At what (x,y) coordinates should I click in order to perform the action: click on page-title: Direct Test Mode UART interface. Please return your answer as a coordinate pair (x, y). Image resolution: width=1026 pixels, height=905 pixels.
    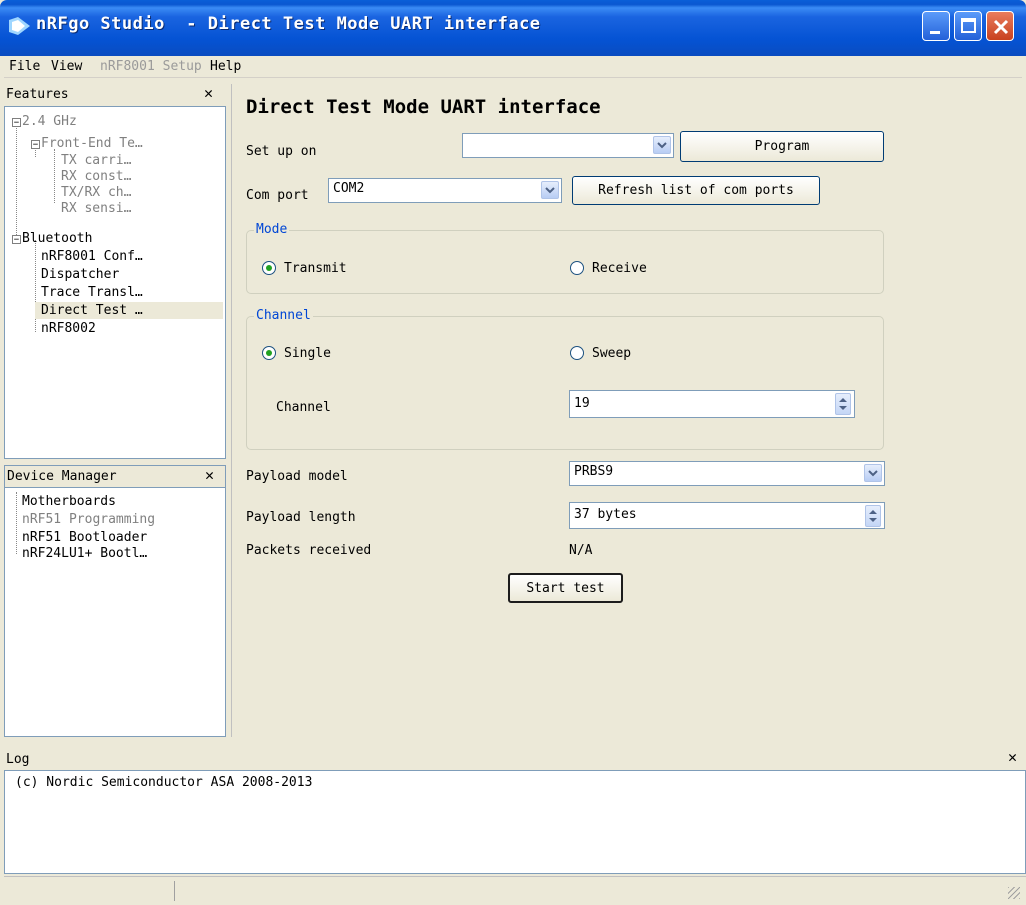
    Looking at the image, I should click on (423, 107).